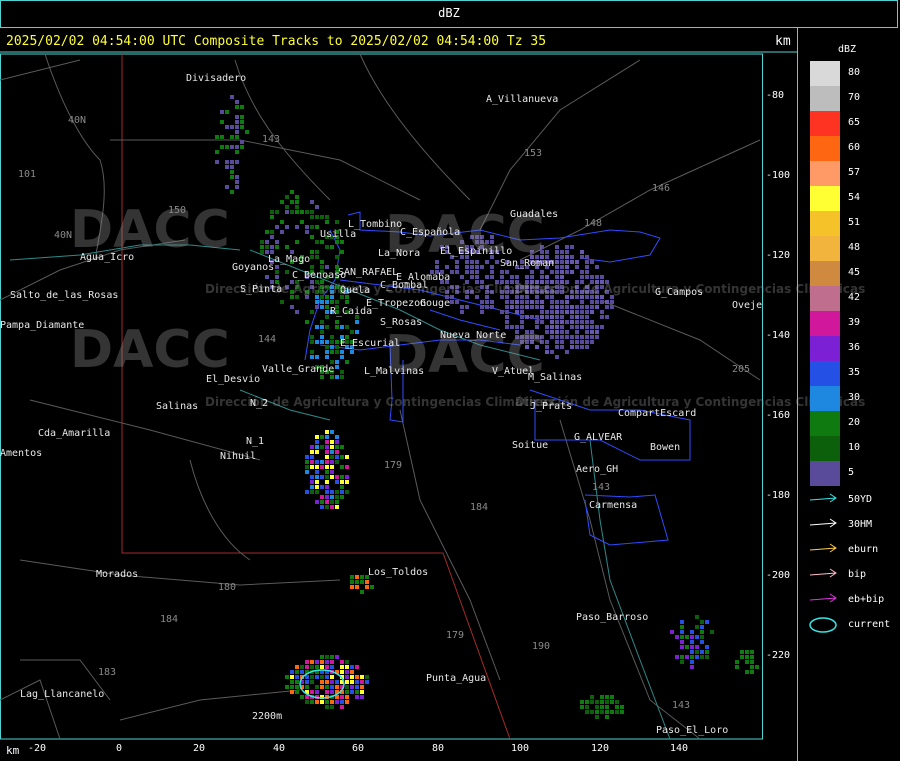 This screenshot has width=900, height=761. Describe the element at coordinates (393, 465) in the screenshot. I see `route-number-label: 179` at that location.